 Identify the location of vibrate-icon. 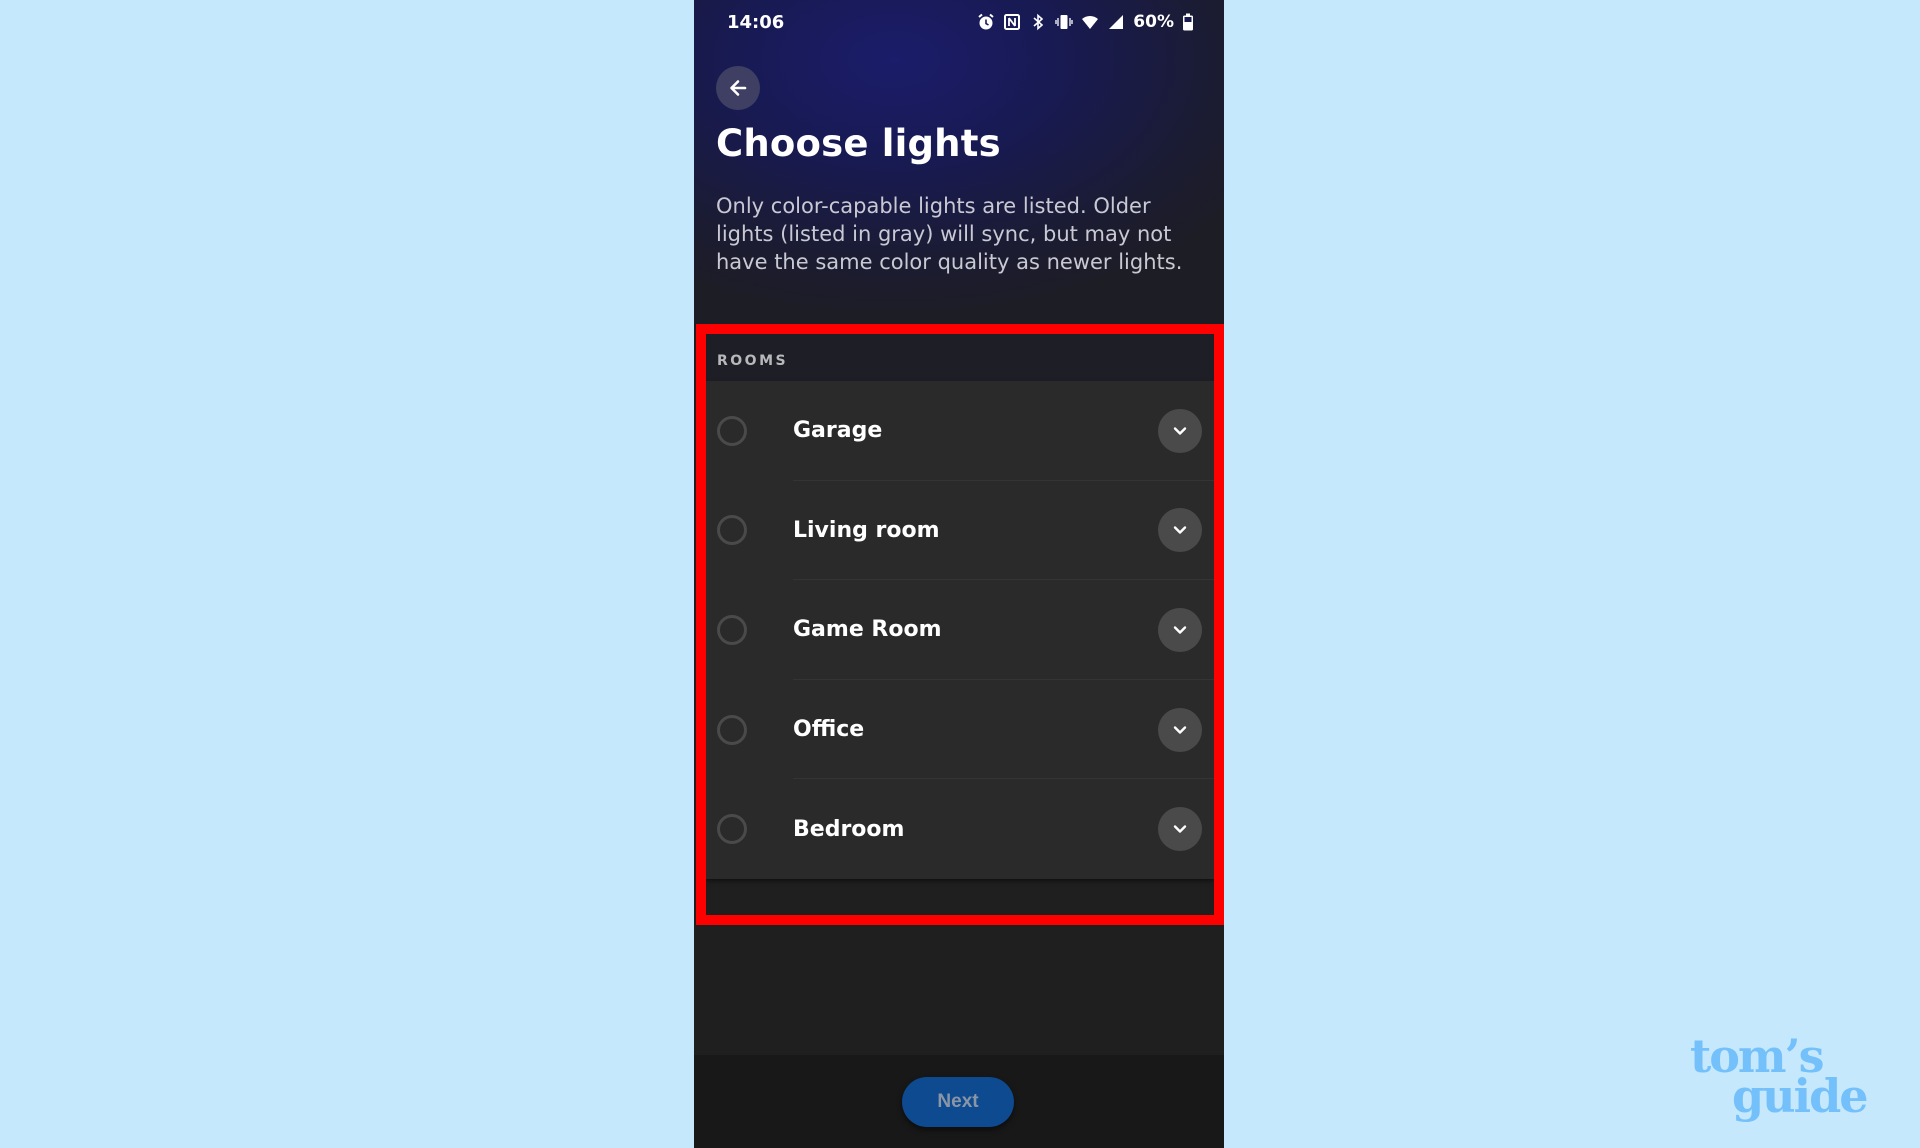
(1064, 22).